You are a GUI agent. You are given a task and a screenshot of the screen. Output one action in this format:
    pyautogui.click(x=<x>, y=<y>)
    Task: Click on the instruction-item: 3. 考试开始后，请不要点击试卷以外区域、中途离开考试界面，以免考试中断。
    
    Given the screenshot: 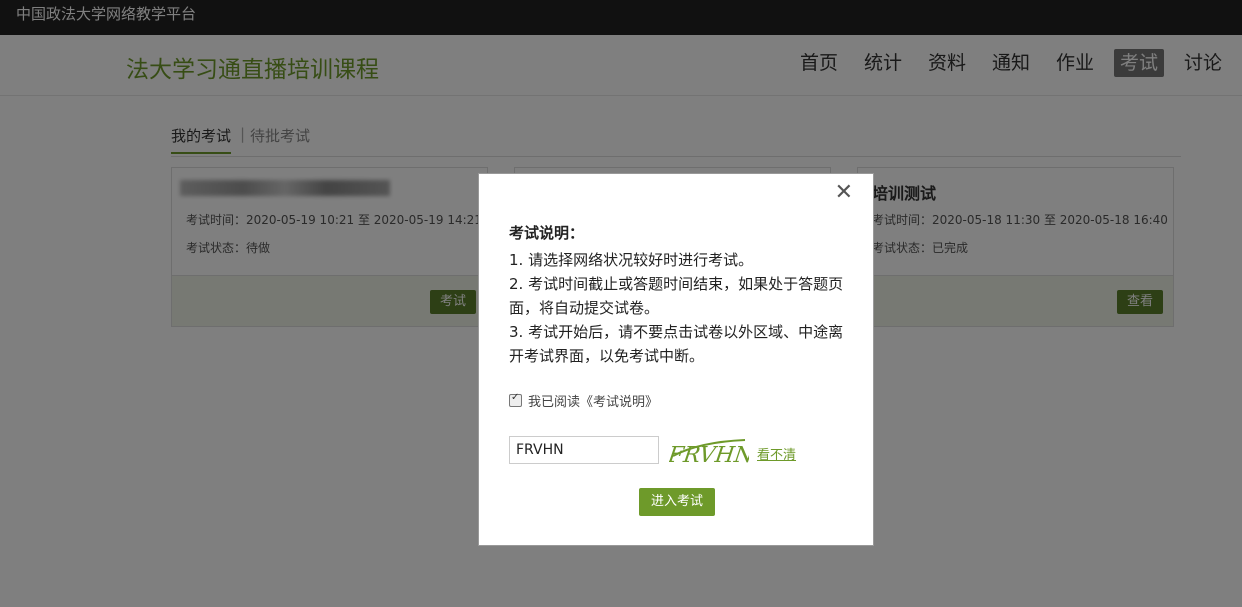 What is the action you would take?
    pyautogui.click(x=676, y=344)
    